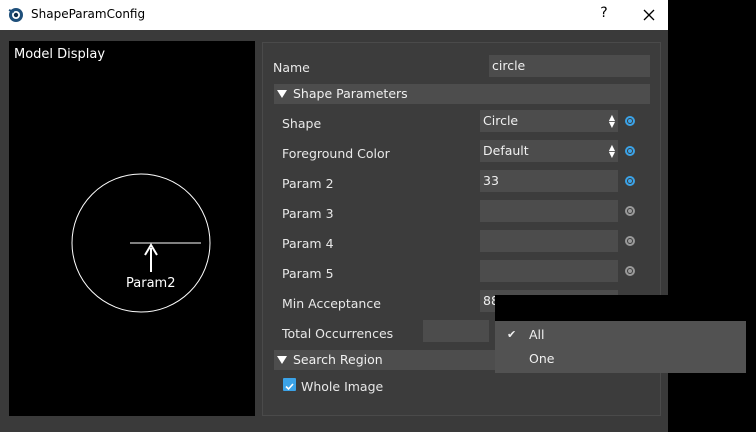 The width and height of the screenshot is (756, 432). Describe the element at coordinates (456, 331) in the screenshot. I see `total-occurrences-input` at that location.